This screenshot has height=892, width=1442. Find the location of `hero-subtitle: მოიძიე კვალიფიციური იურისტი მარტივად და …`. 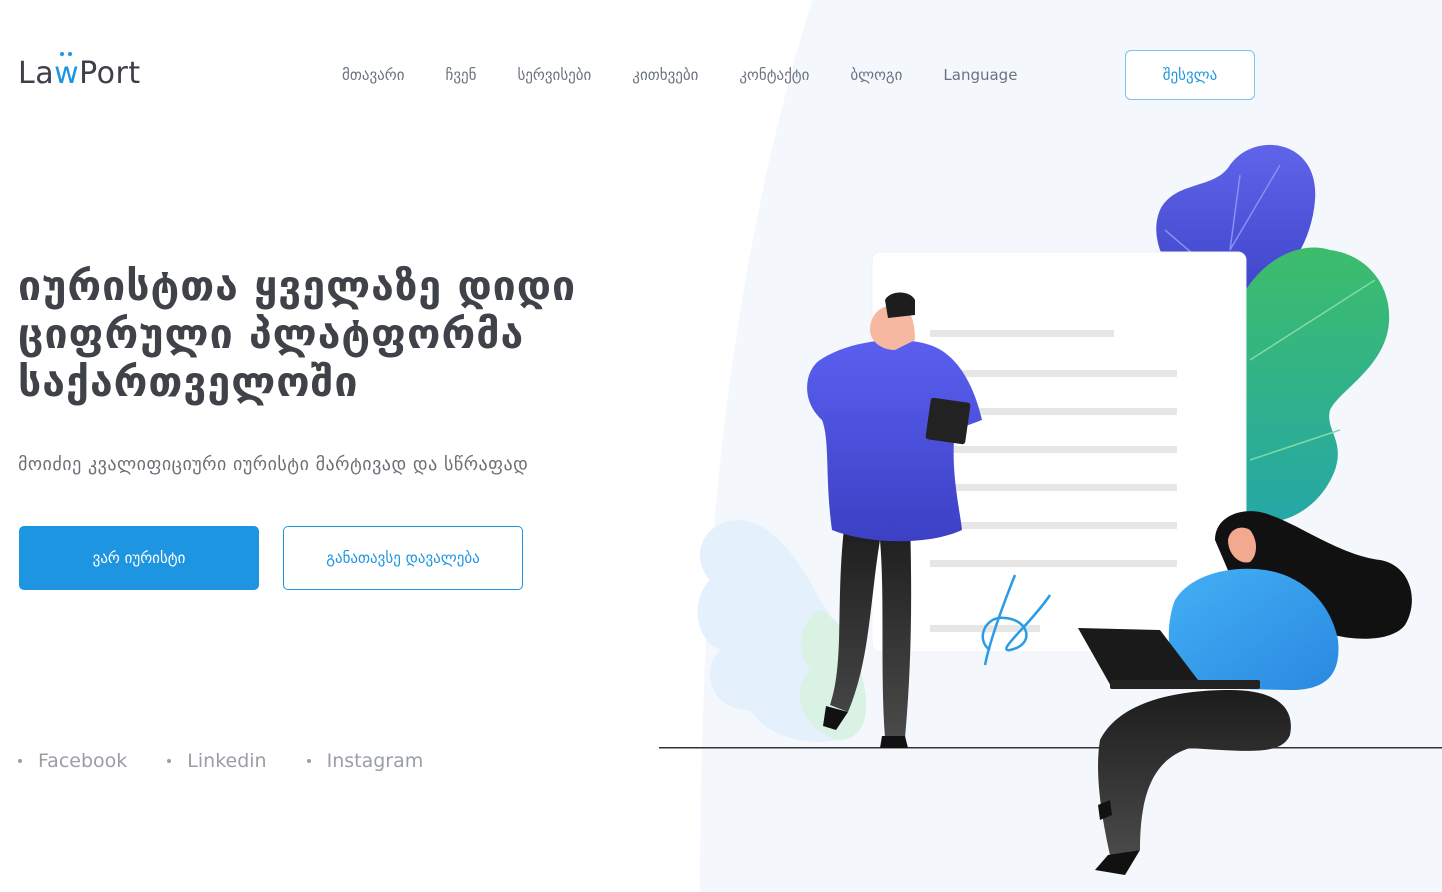

hero-subtitle: მოიძიე კვალიფიციური იურისტი მარტივად და … is located at coordinates (273, 464).